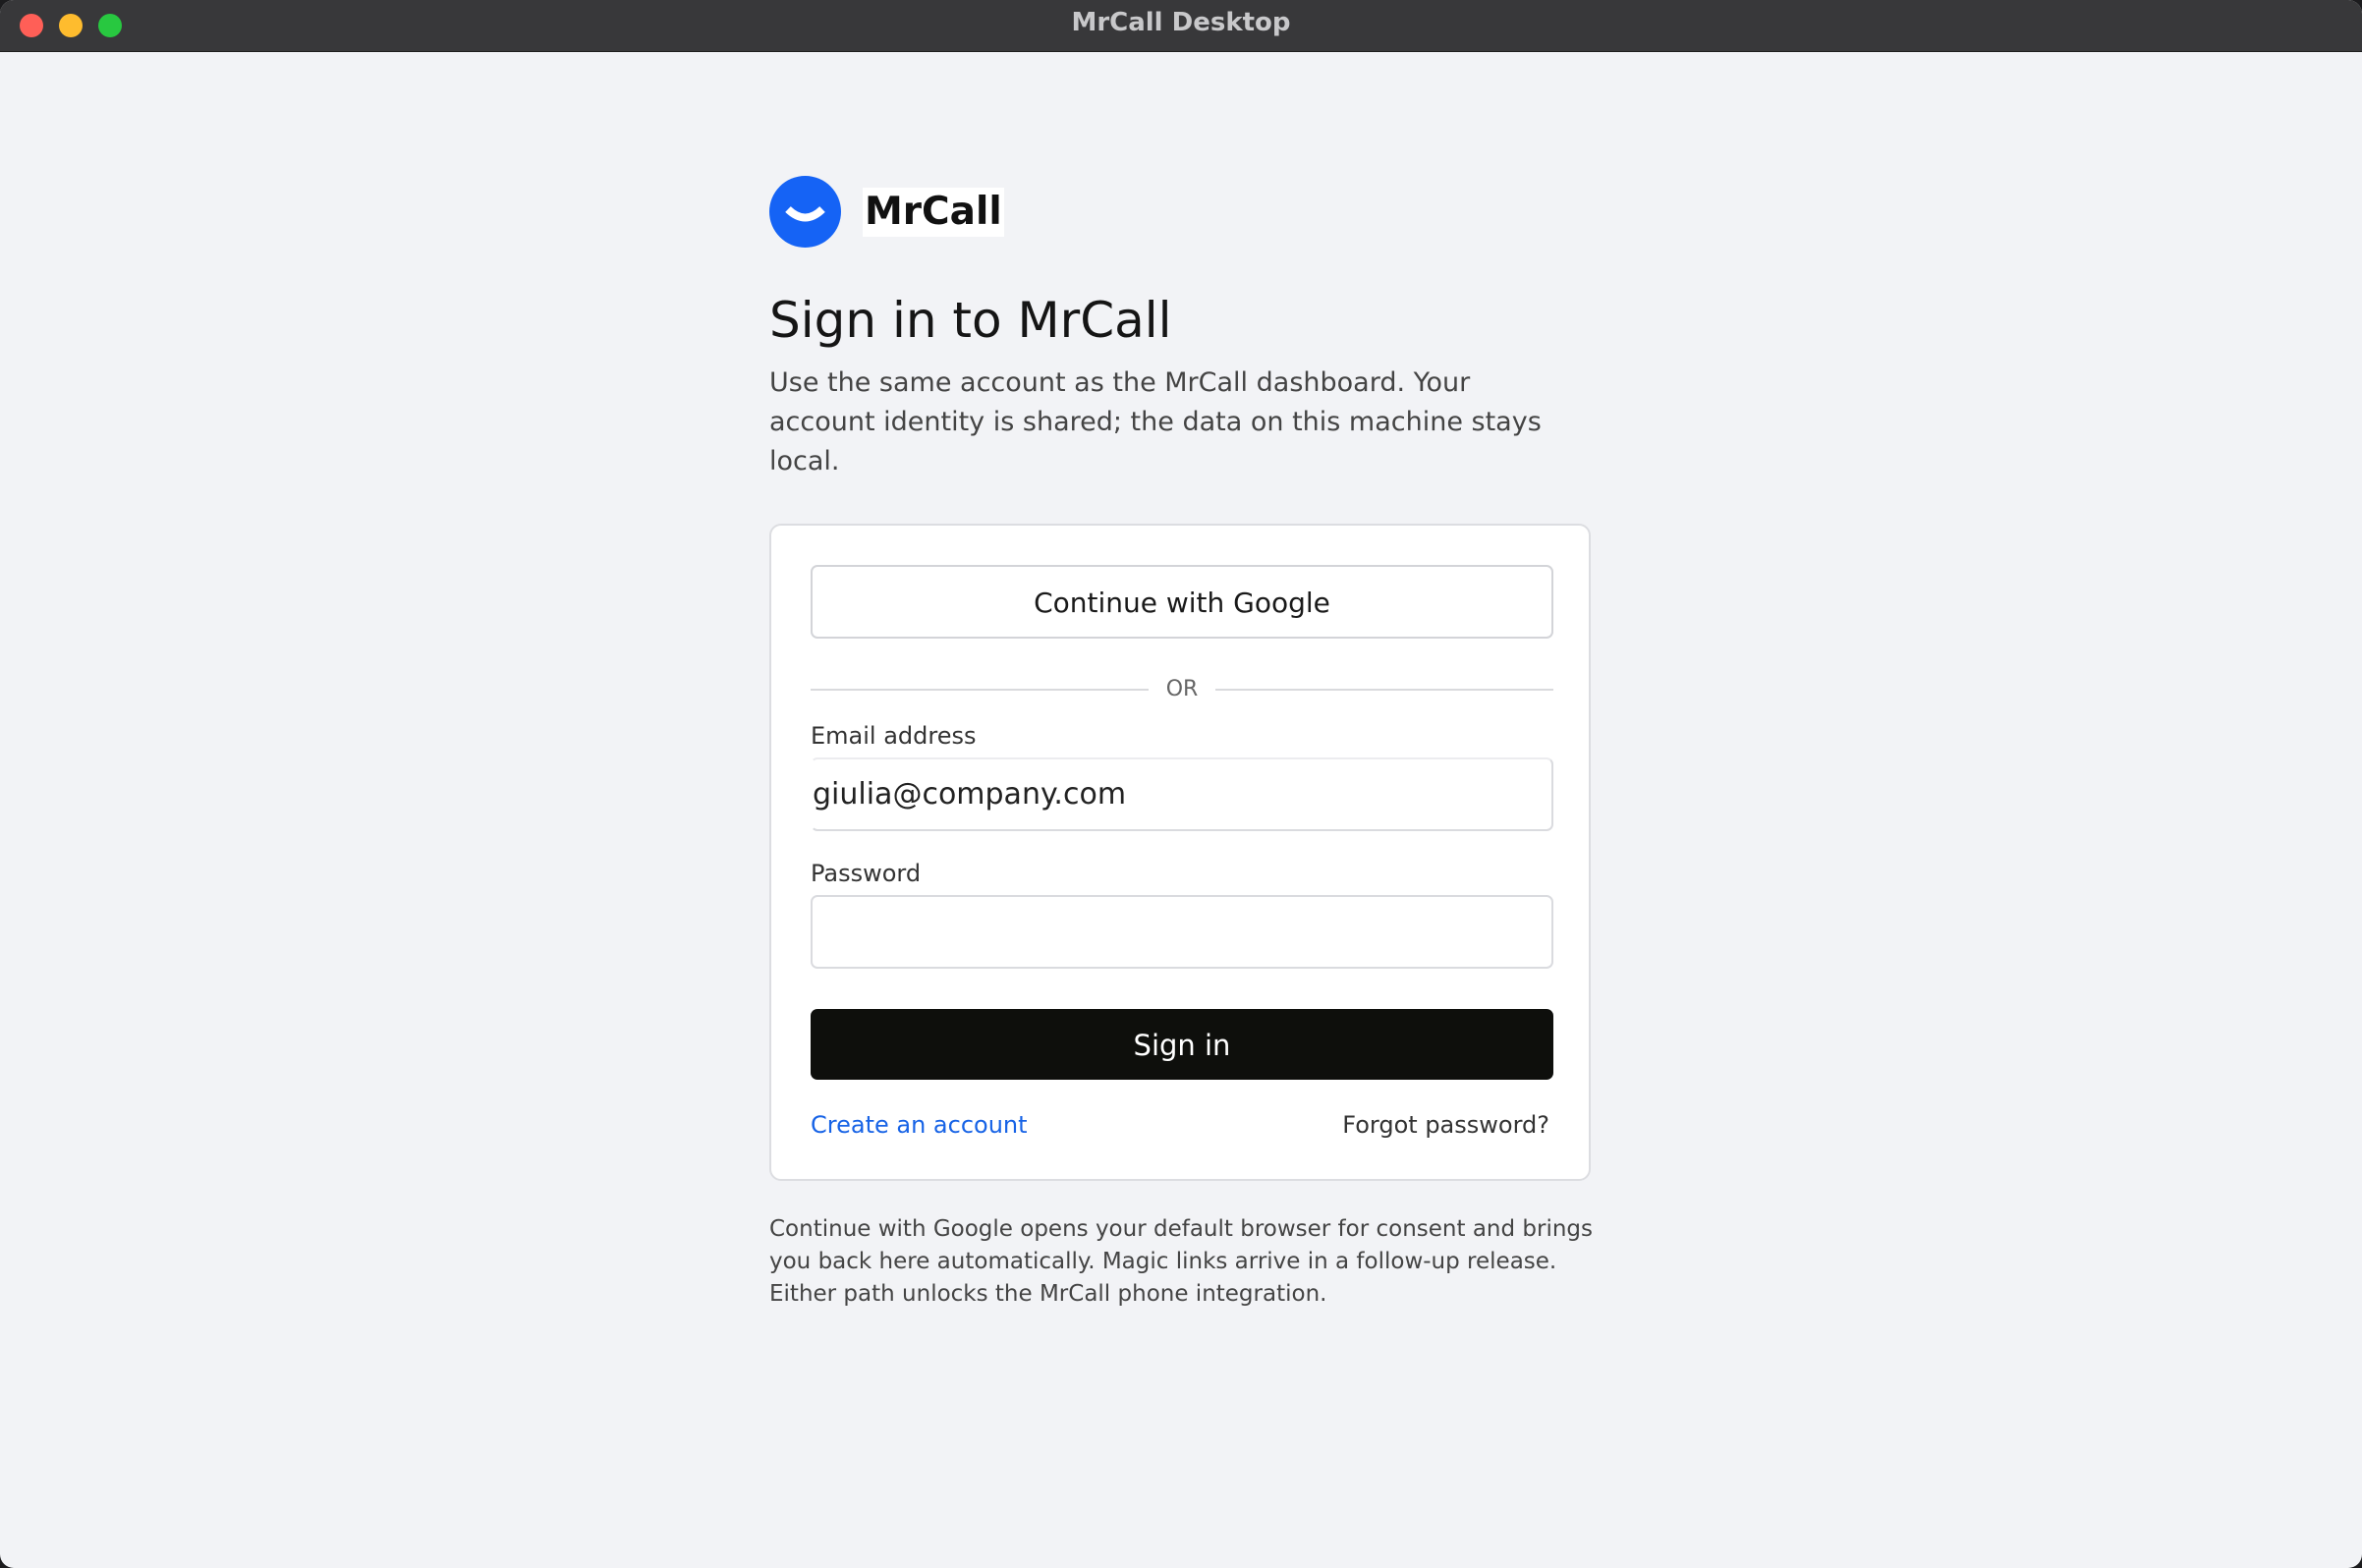 The width and height of the screenshot is (2362, 1568). What do you see at coordinates (919, 1125) in the screenshot?
I see `create-account-link: Create an account` at bounding box center [919, 1125].